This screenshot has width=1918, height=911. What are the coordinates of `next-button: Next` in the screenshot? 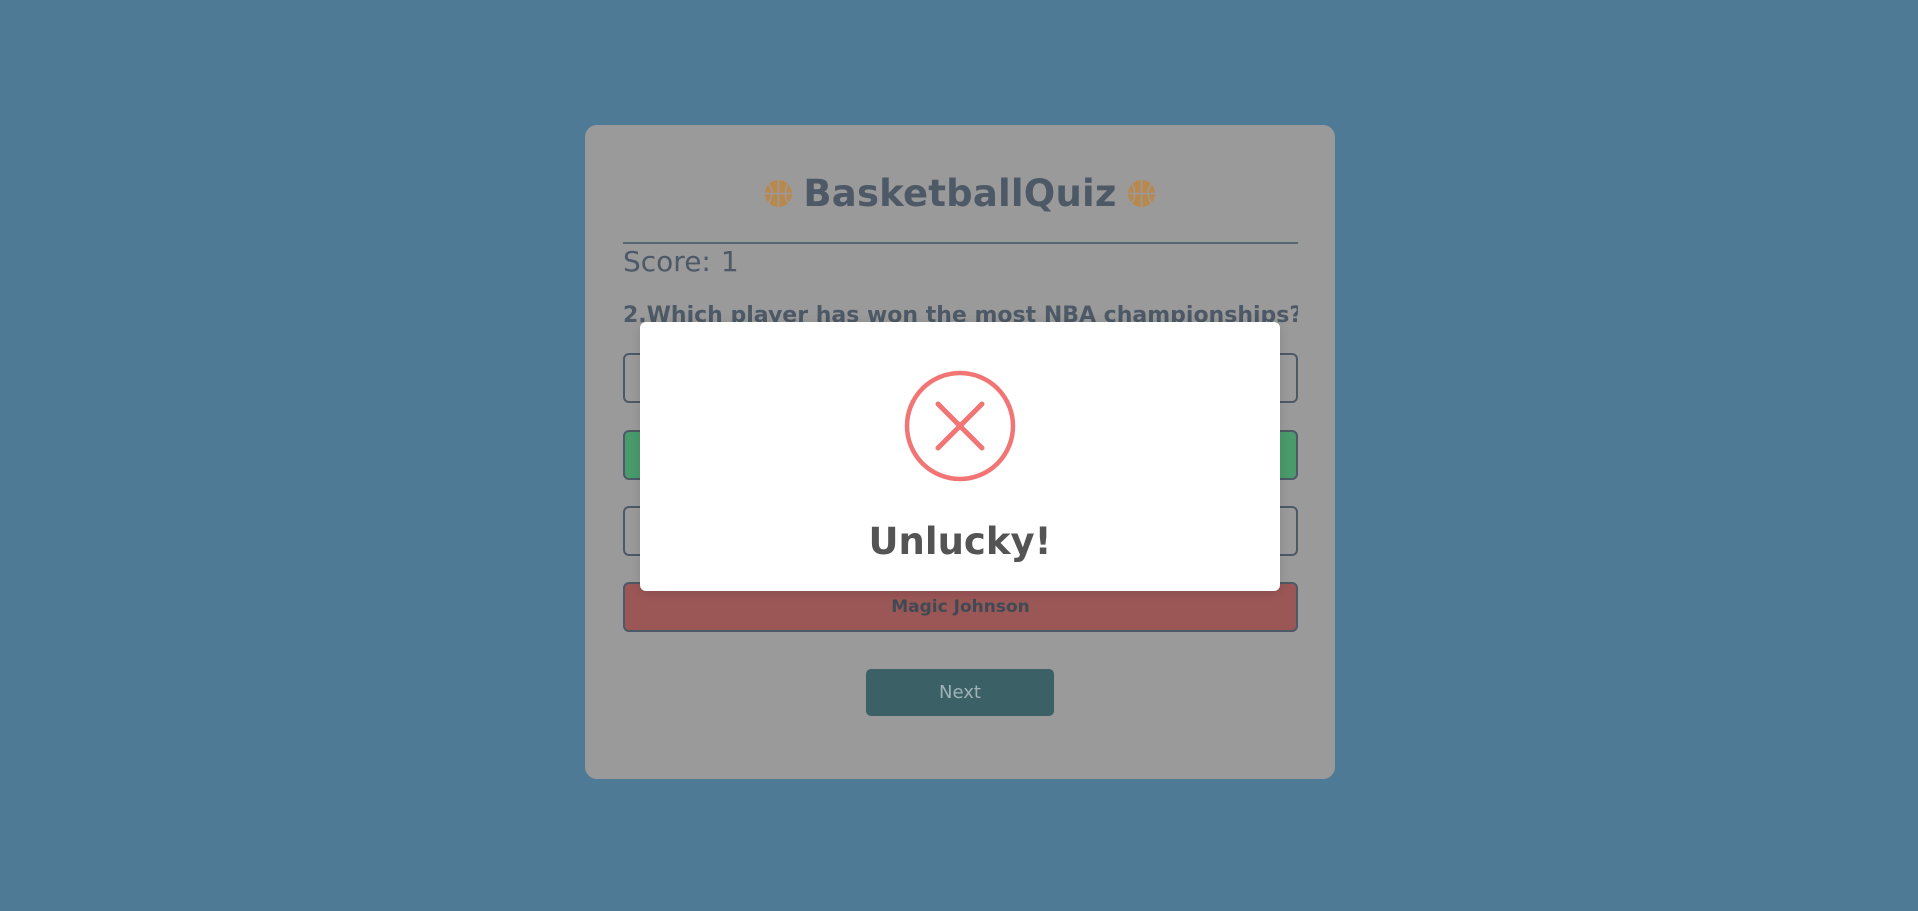 It's located at (960, 692).